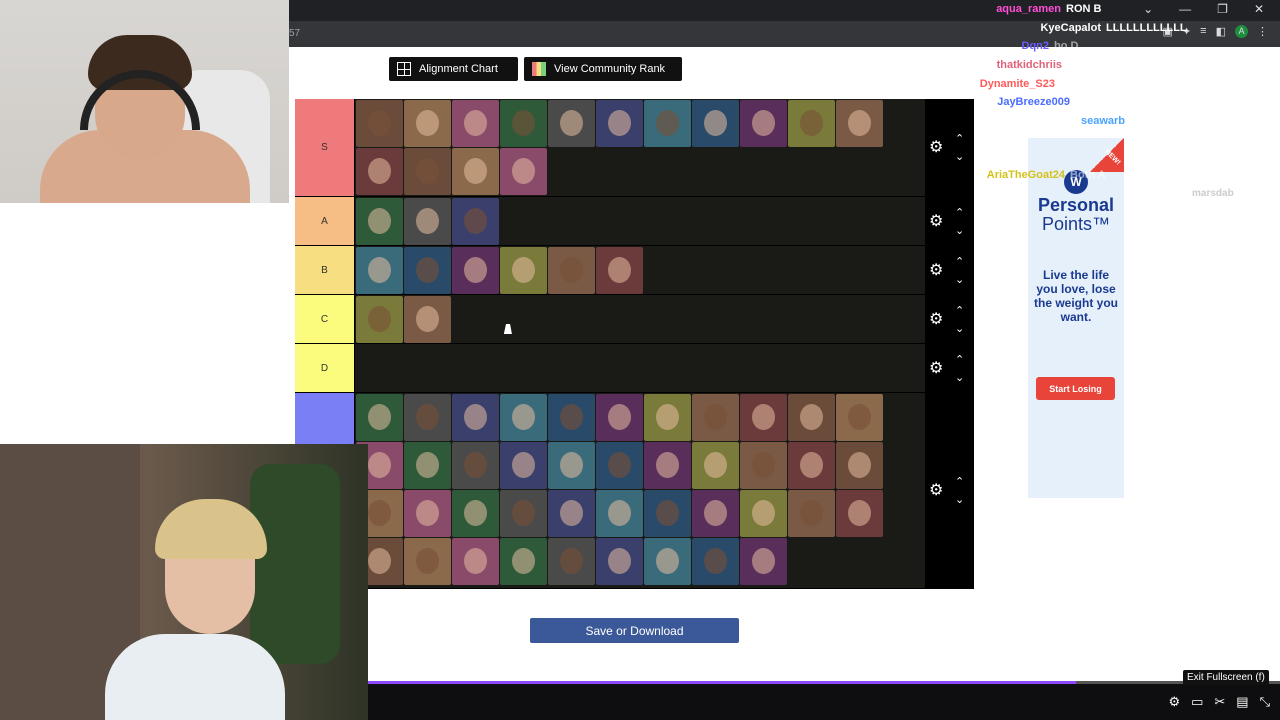  What do you see at coordinates (1103, 121) in the screenshot?
I see `chat-username: seawarb` at bounding box center [1103, 121].